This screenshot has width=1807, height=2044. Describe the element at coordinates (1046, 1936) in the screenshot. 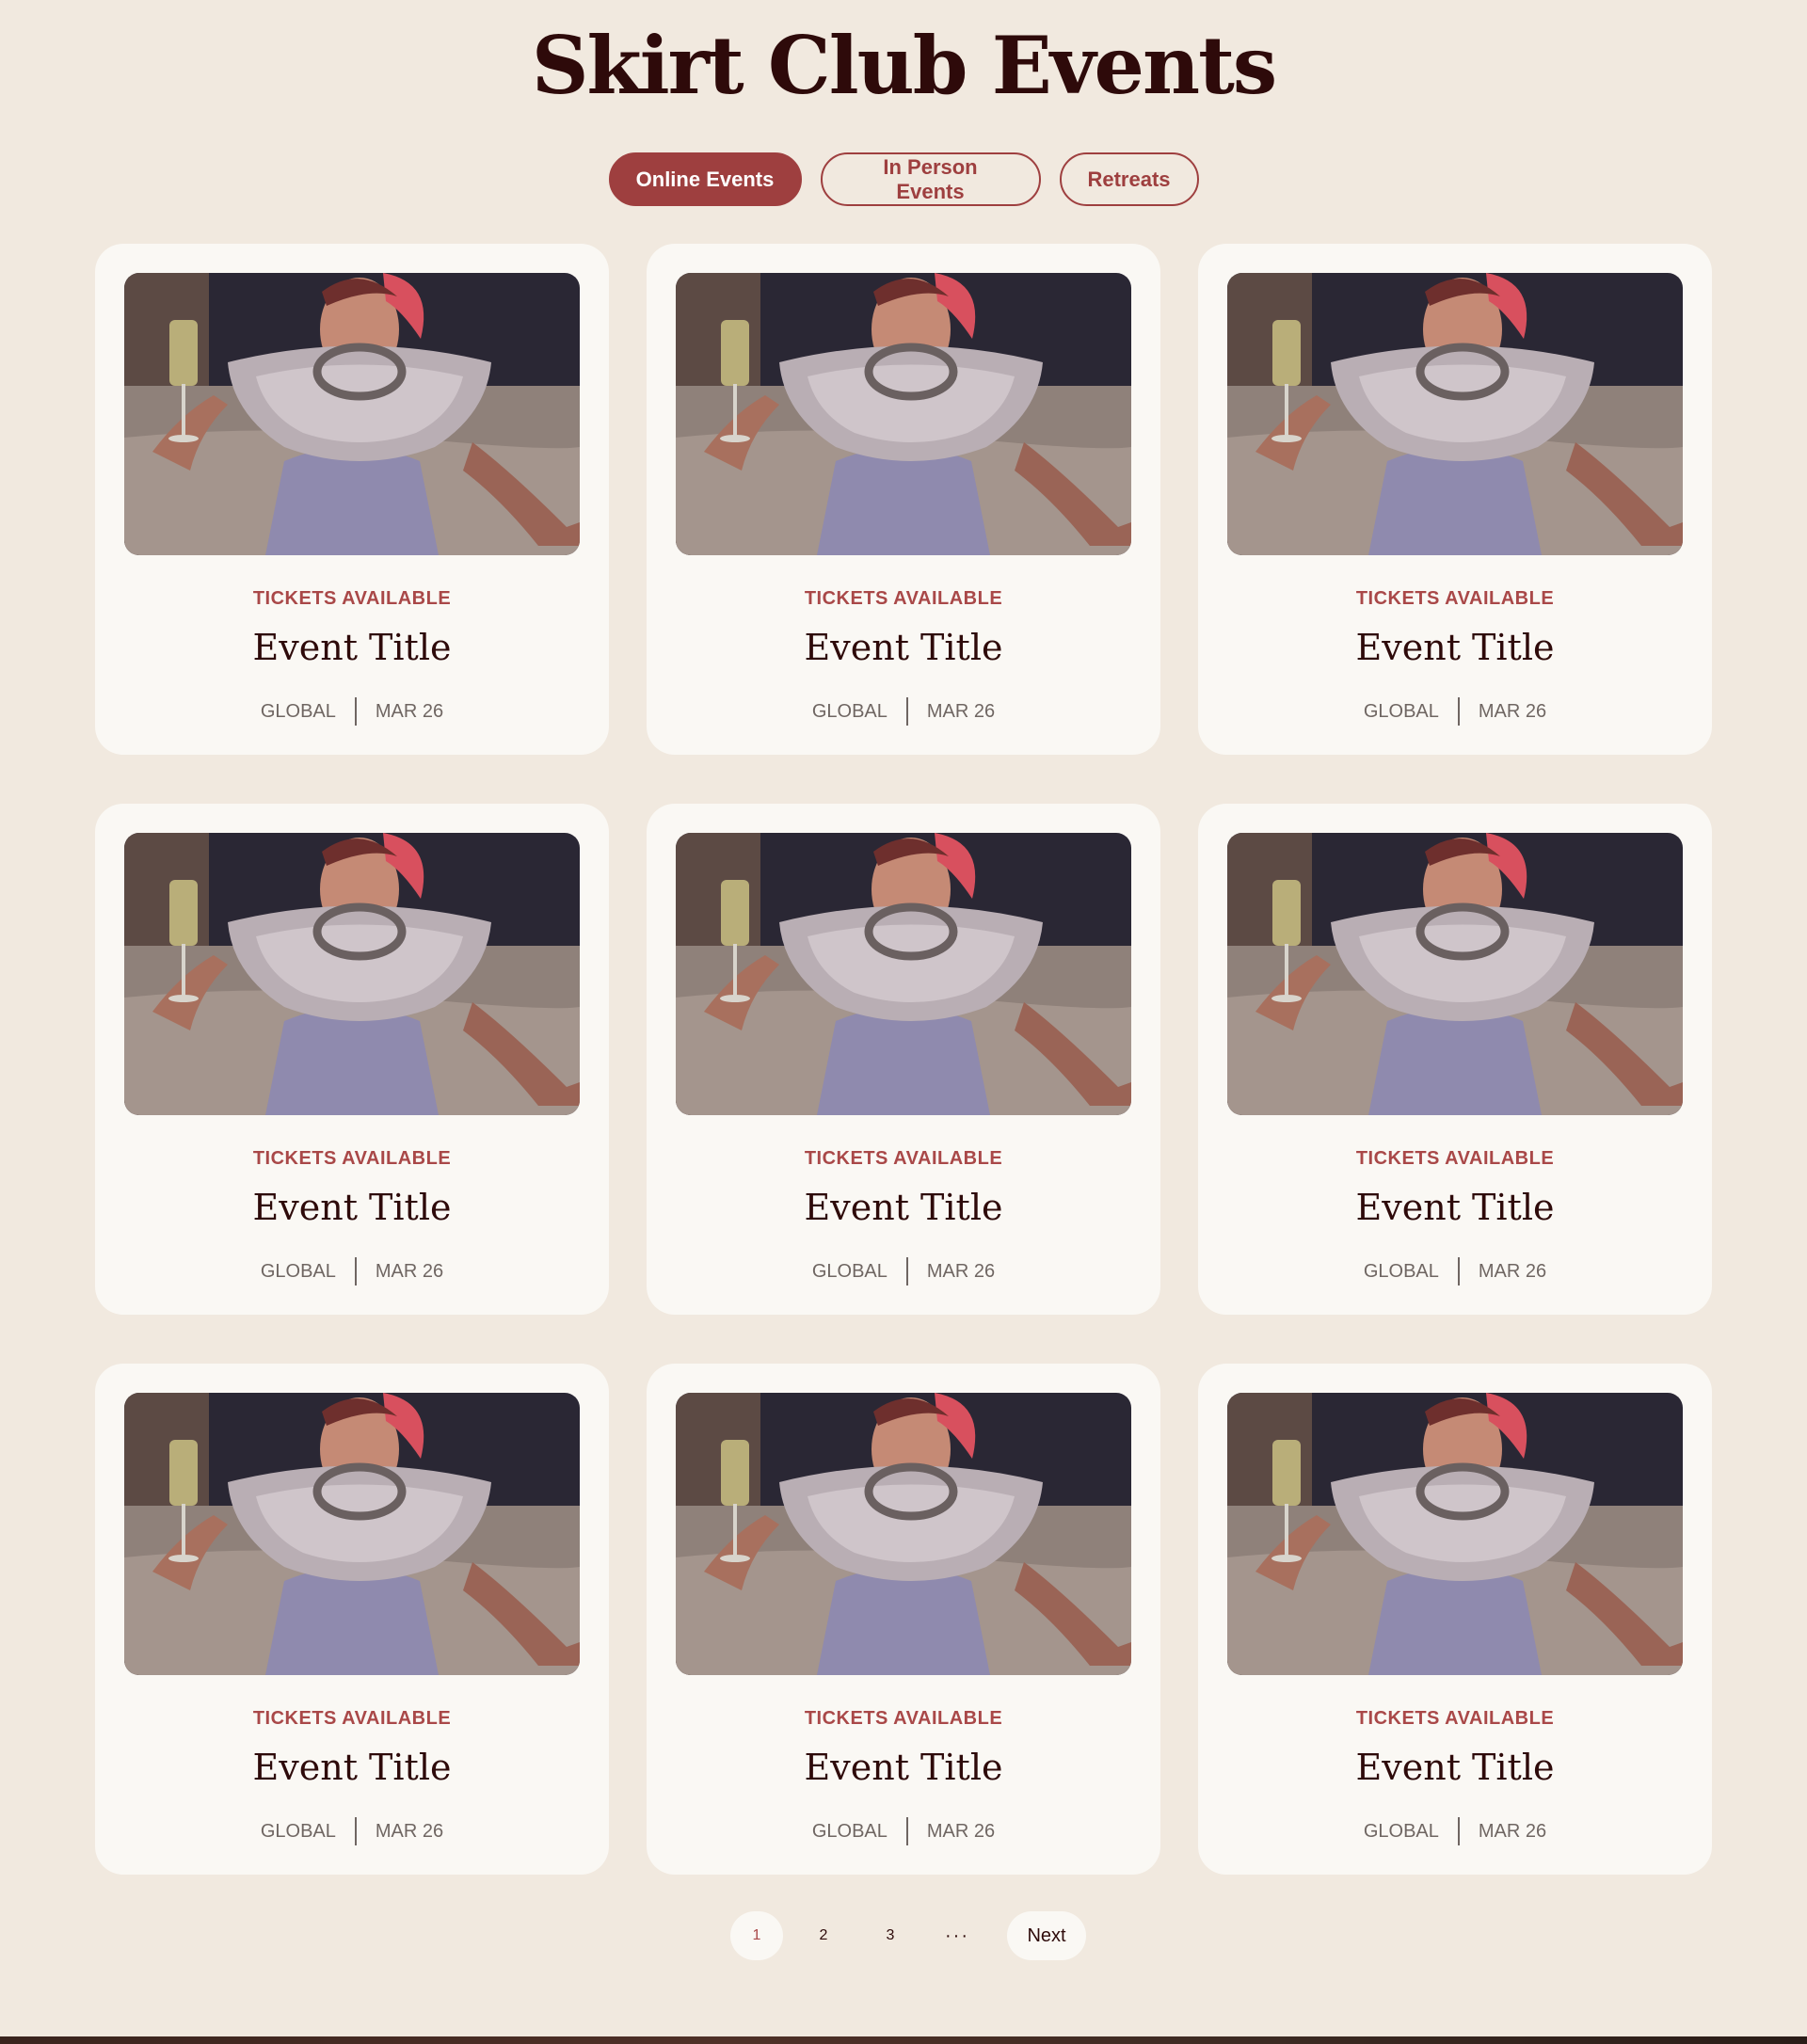

I see `next-page-button: Next` at that location.